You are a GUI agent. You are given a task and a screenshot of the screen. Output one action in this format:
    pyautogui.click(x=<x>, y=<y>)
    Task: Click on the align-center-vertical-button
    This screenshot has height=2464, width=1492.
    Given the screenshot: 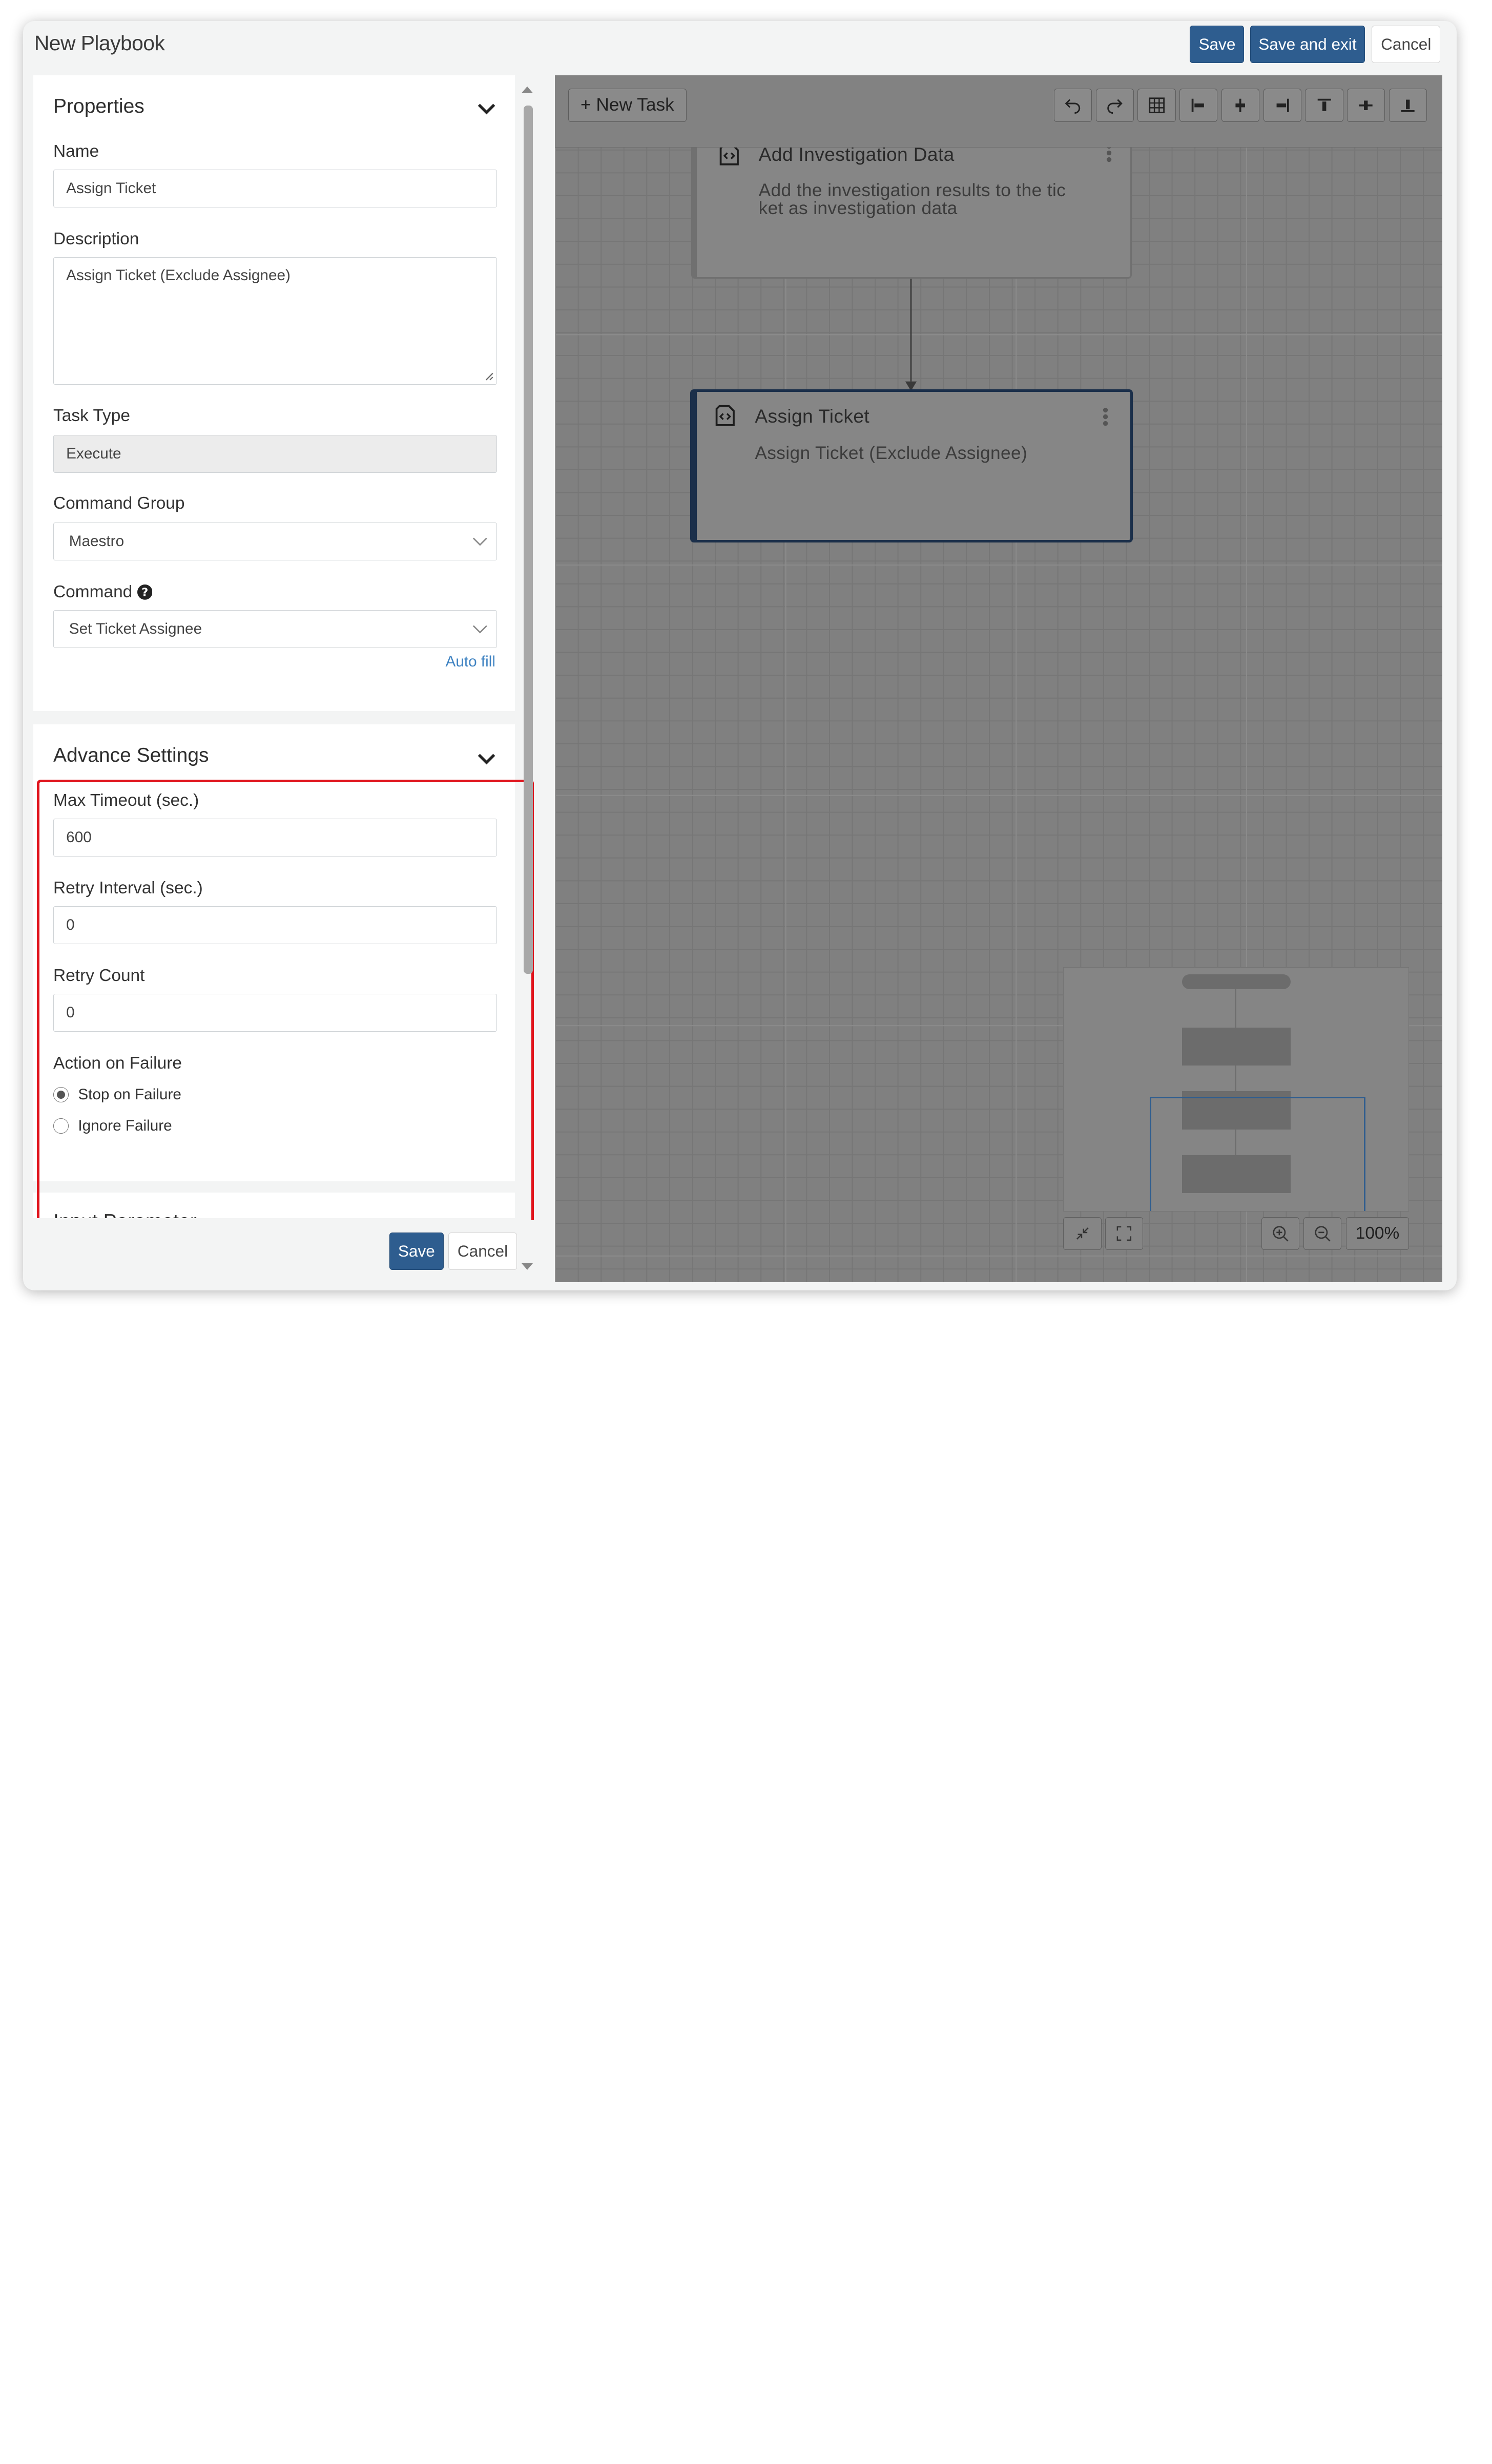 What is the action you would take?
    pyautogui.click(x=1240, y=105)
    